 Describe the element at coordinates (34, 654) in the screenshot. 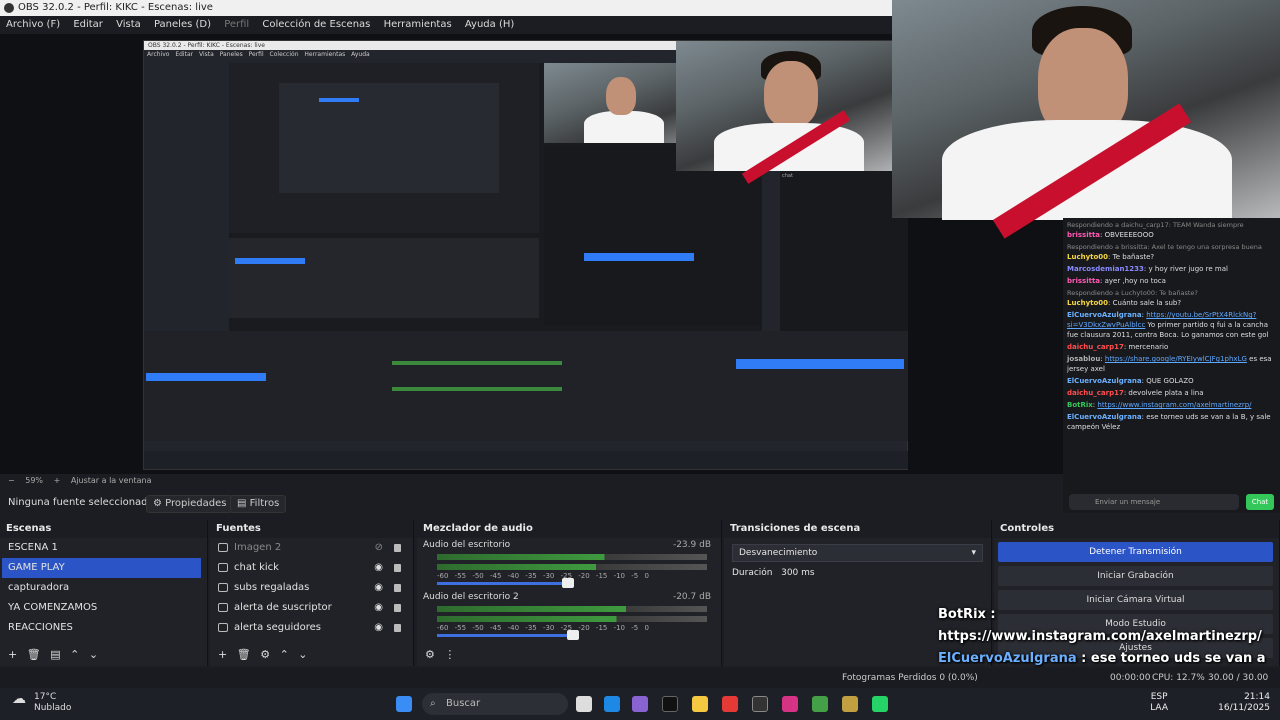

I see `remove-scene-button: 🗑` at that location.